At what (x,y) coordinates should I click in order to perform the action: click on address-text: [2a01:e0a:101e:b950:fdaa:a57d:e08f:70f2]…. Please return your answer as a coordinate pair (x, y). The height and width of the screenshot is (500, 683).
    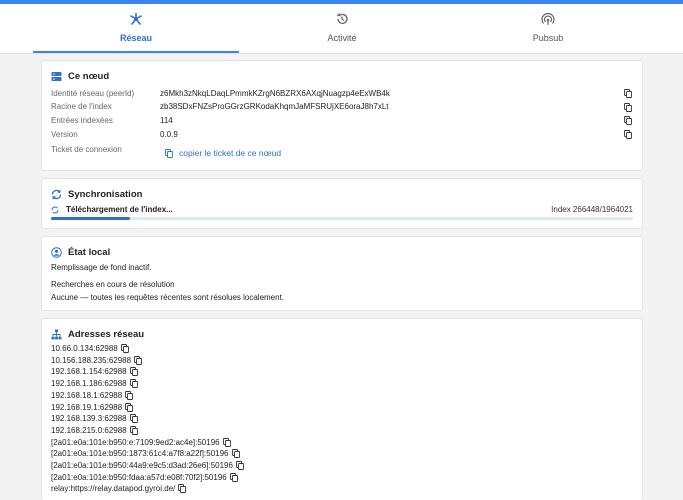
    Looking at the image, I should click on (139, 477).